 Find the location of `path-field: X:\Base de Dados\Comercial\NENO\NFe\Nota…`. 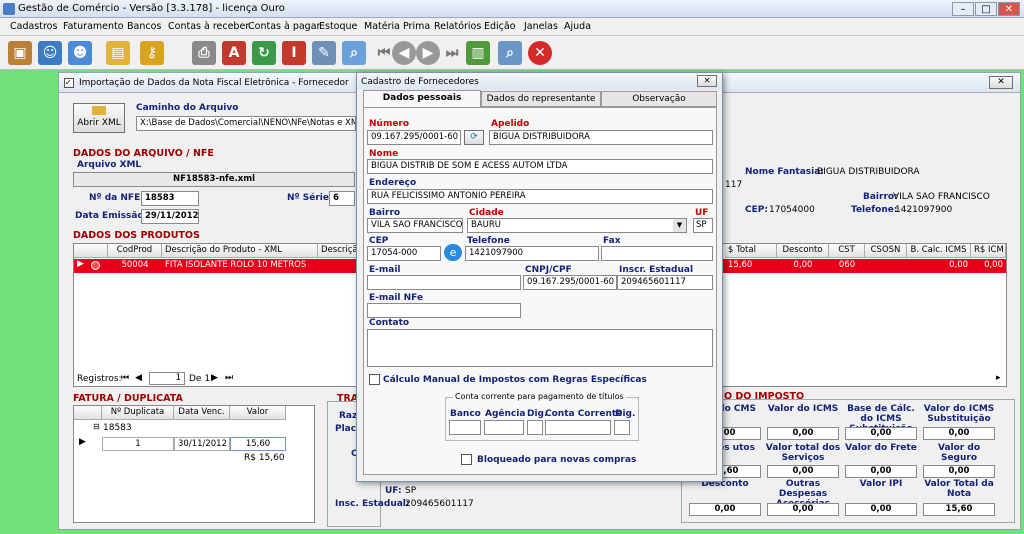

path-field: X:\Base de Dados\Comercial\NENO\NFe\Nota… is located at coordinates (246, 123).